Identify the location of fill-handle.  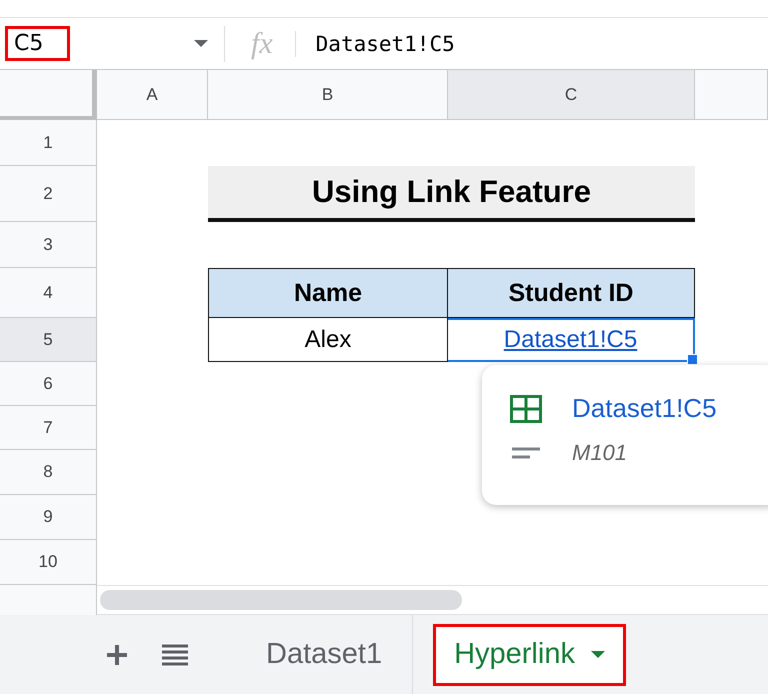
(692, 359).